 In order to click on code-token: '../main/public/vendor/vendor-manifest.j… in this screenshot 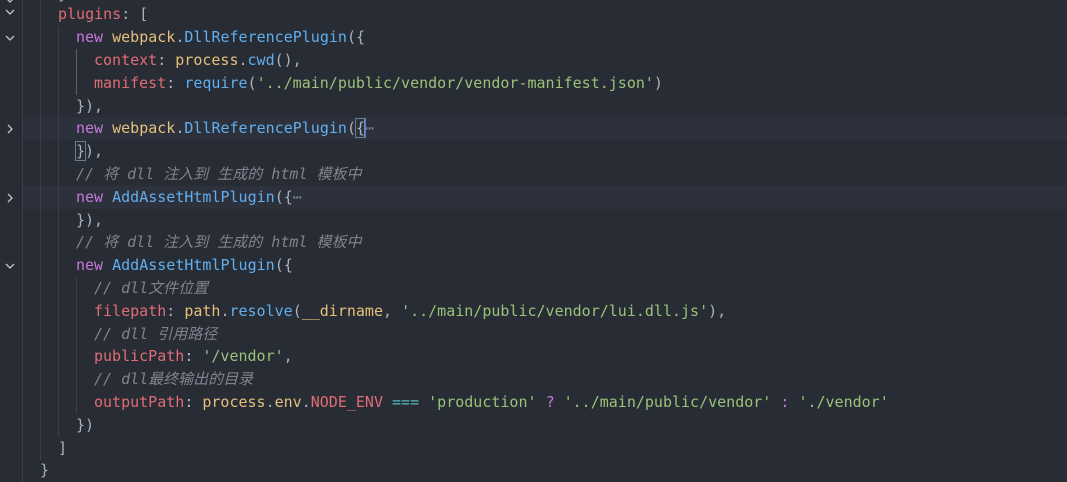, I will do `click(455, 83)`.